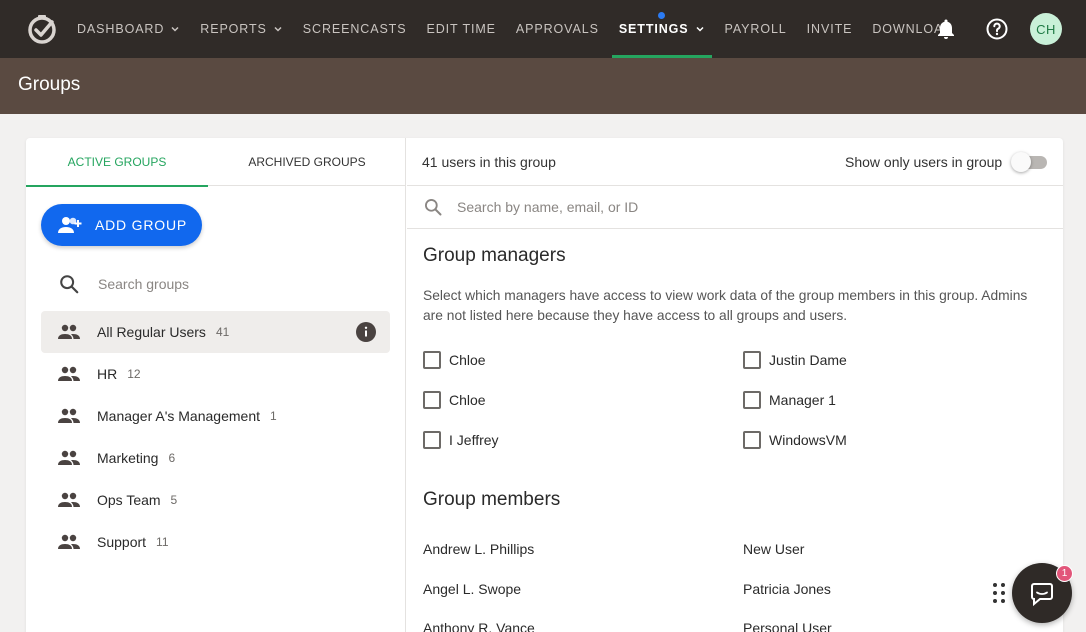 The height and width of the screenshot is (632, 1086). I want to click on group-count: 1, so click(273, 416).